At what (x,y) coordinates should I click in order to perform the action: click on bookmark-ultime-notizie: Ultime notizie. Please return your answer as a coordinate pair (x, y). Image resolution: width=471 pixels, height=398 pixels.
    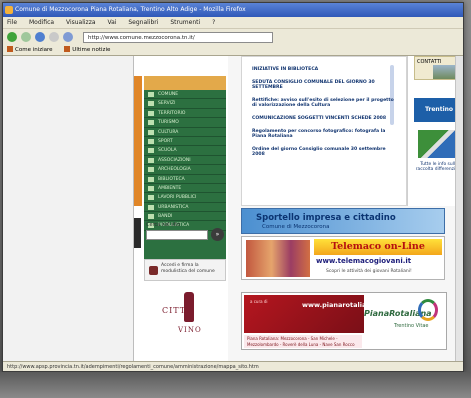
    Looking at the image, I should click on (87, 49).